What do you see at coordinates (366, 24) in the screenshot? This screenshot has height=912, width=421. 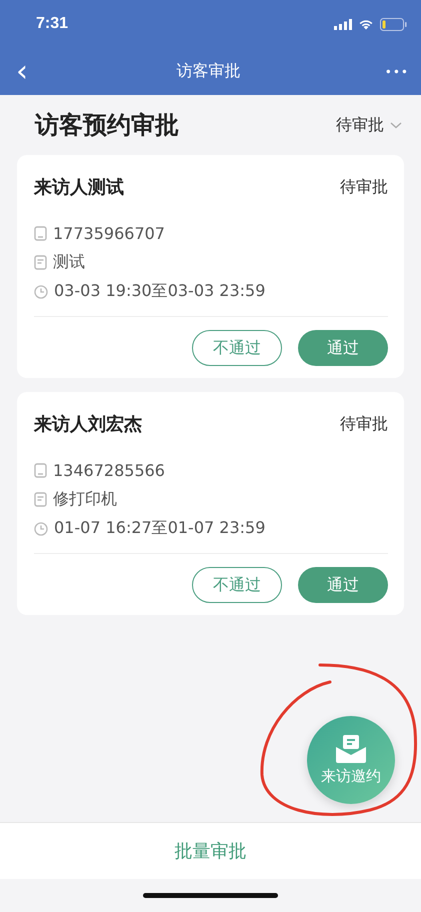 I see `wifi-icon` at bounding box center [366, 24].